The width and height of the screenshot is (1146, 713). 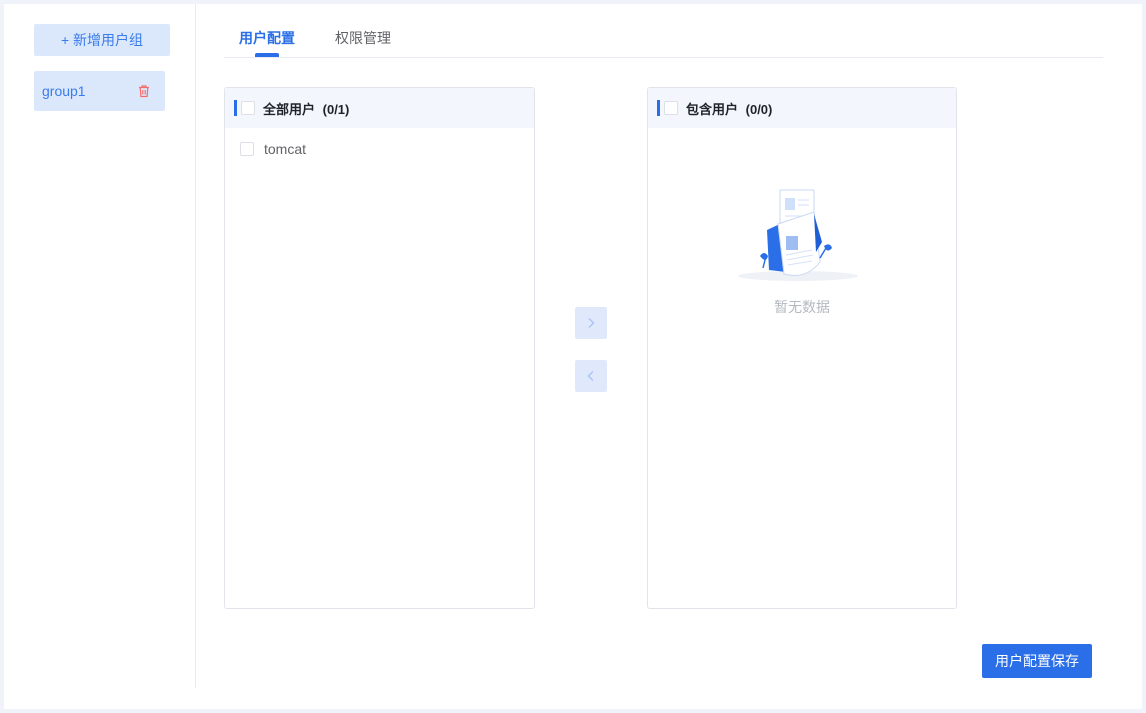 What do you see at coordinates (144, 91) in the screenshot?
I see `trash-icon` at bounding box center [144, 91].